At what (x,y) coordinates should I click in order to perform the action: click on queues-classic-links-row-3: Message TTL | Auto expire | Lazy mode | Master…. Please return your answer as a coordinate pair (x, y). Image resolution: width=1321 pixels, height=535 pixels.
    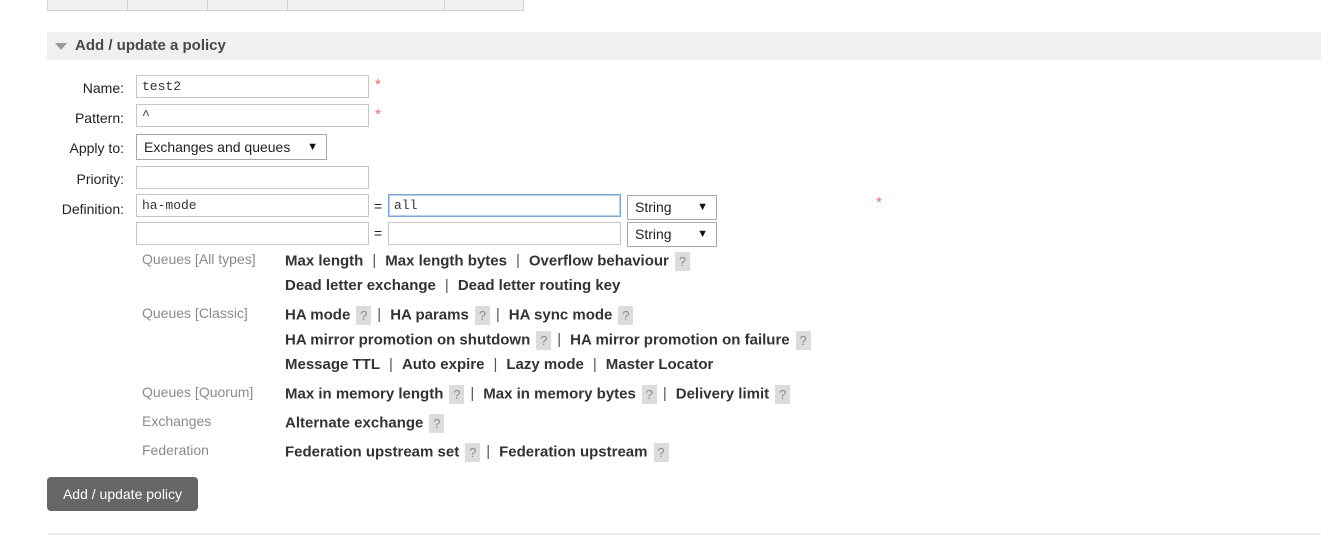
    Looking at the image, I should click on (499, 364).